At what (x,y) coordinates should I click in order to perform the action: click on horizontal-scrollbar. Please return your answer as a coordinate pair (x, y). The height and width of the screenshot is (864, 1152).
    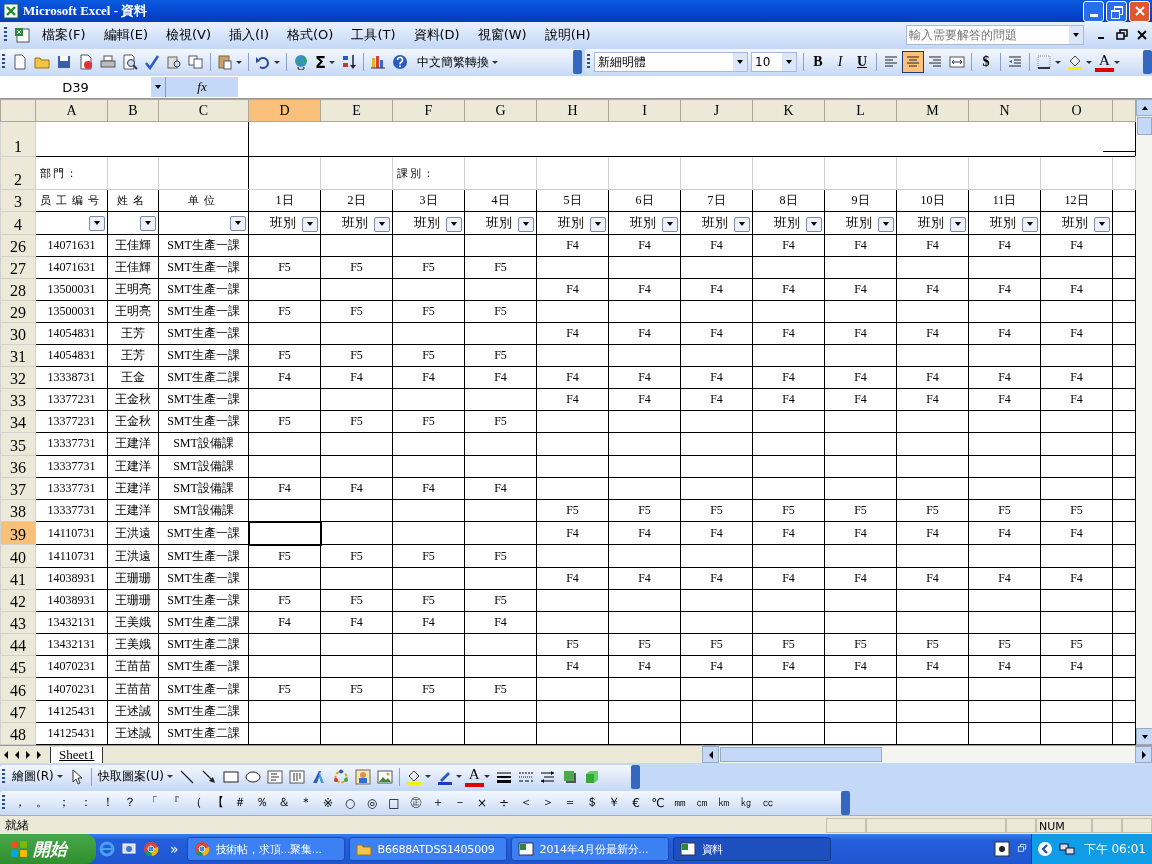
    Looking at the image, I should click on (927, 754).